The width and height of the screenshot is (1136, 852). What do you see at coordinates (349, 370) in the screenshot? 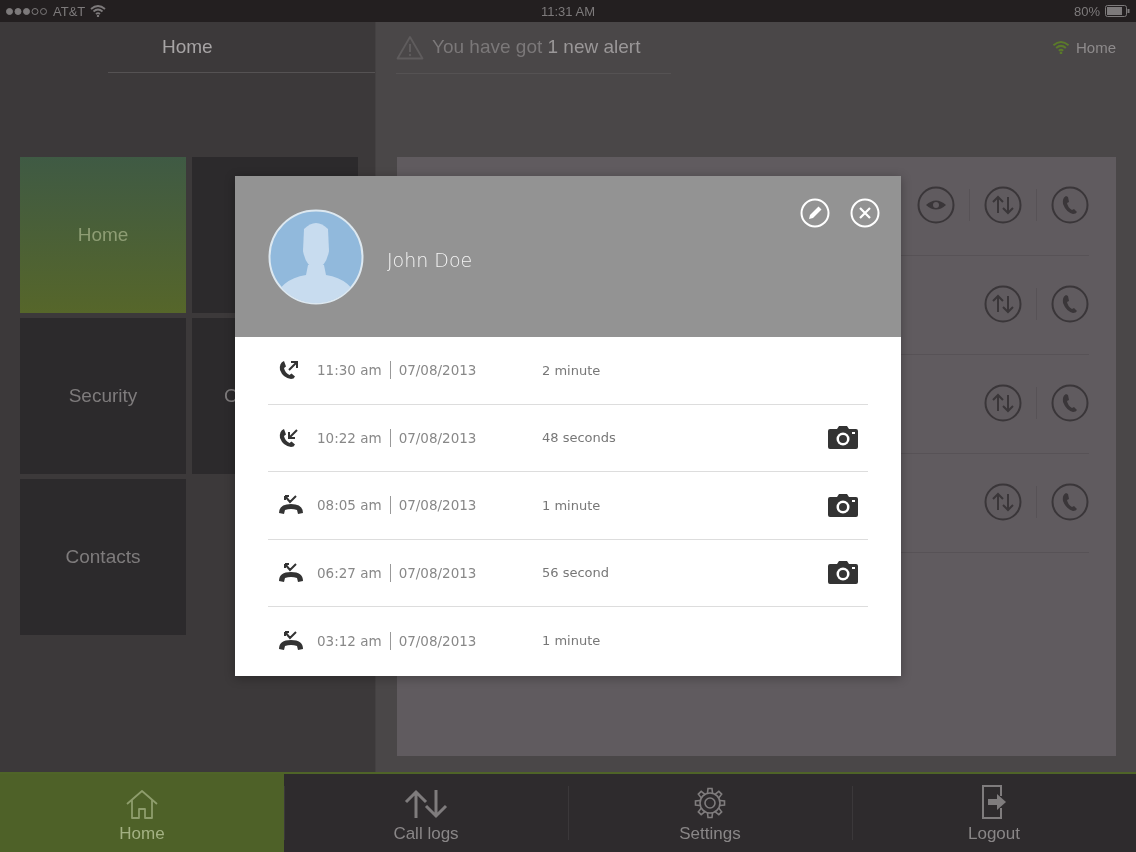
I see `call-time: 11:30 am` at bounding box center [349, 370].